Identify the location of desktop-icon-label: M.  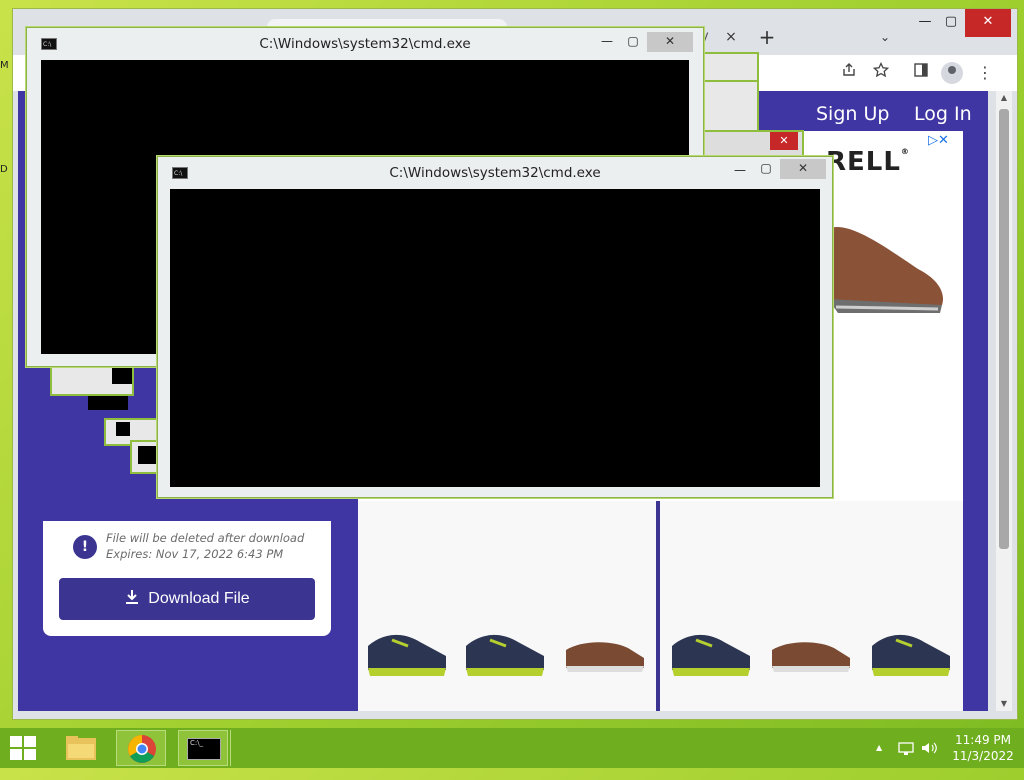
(4, 65).